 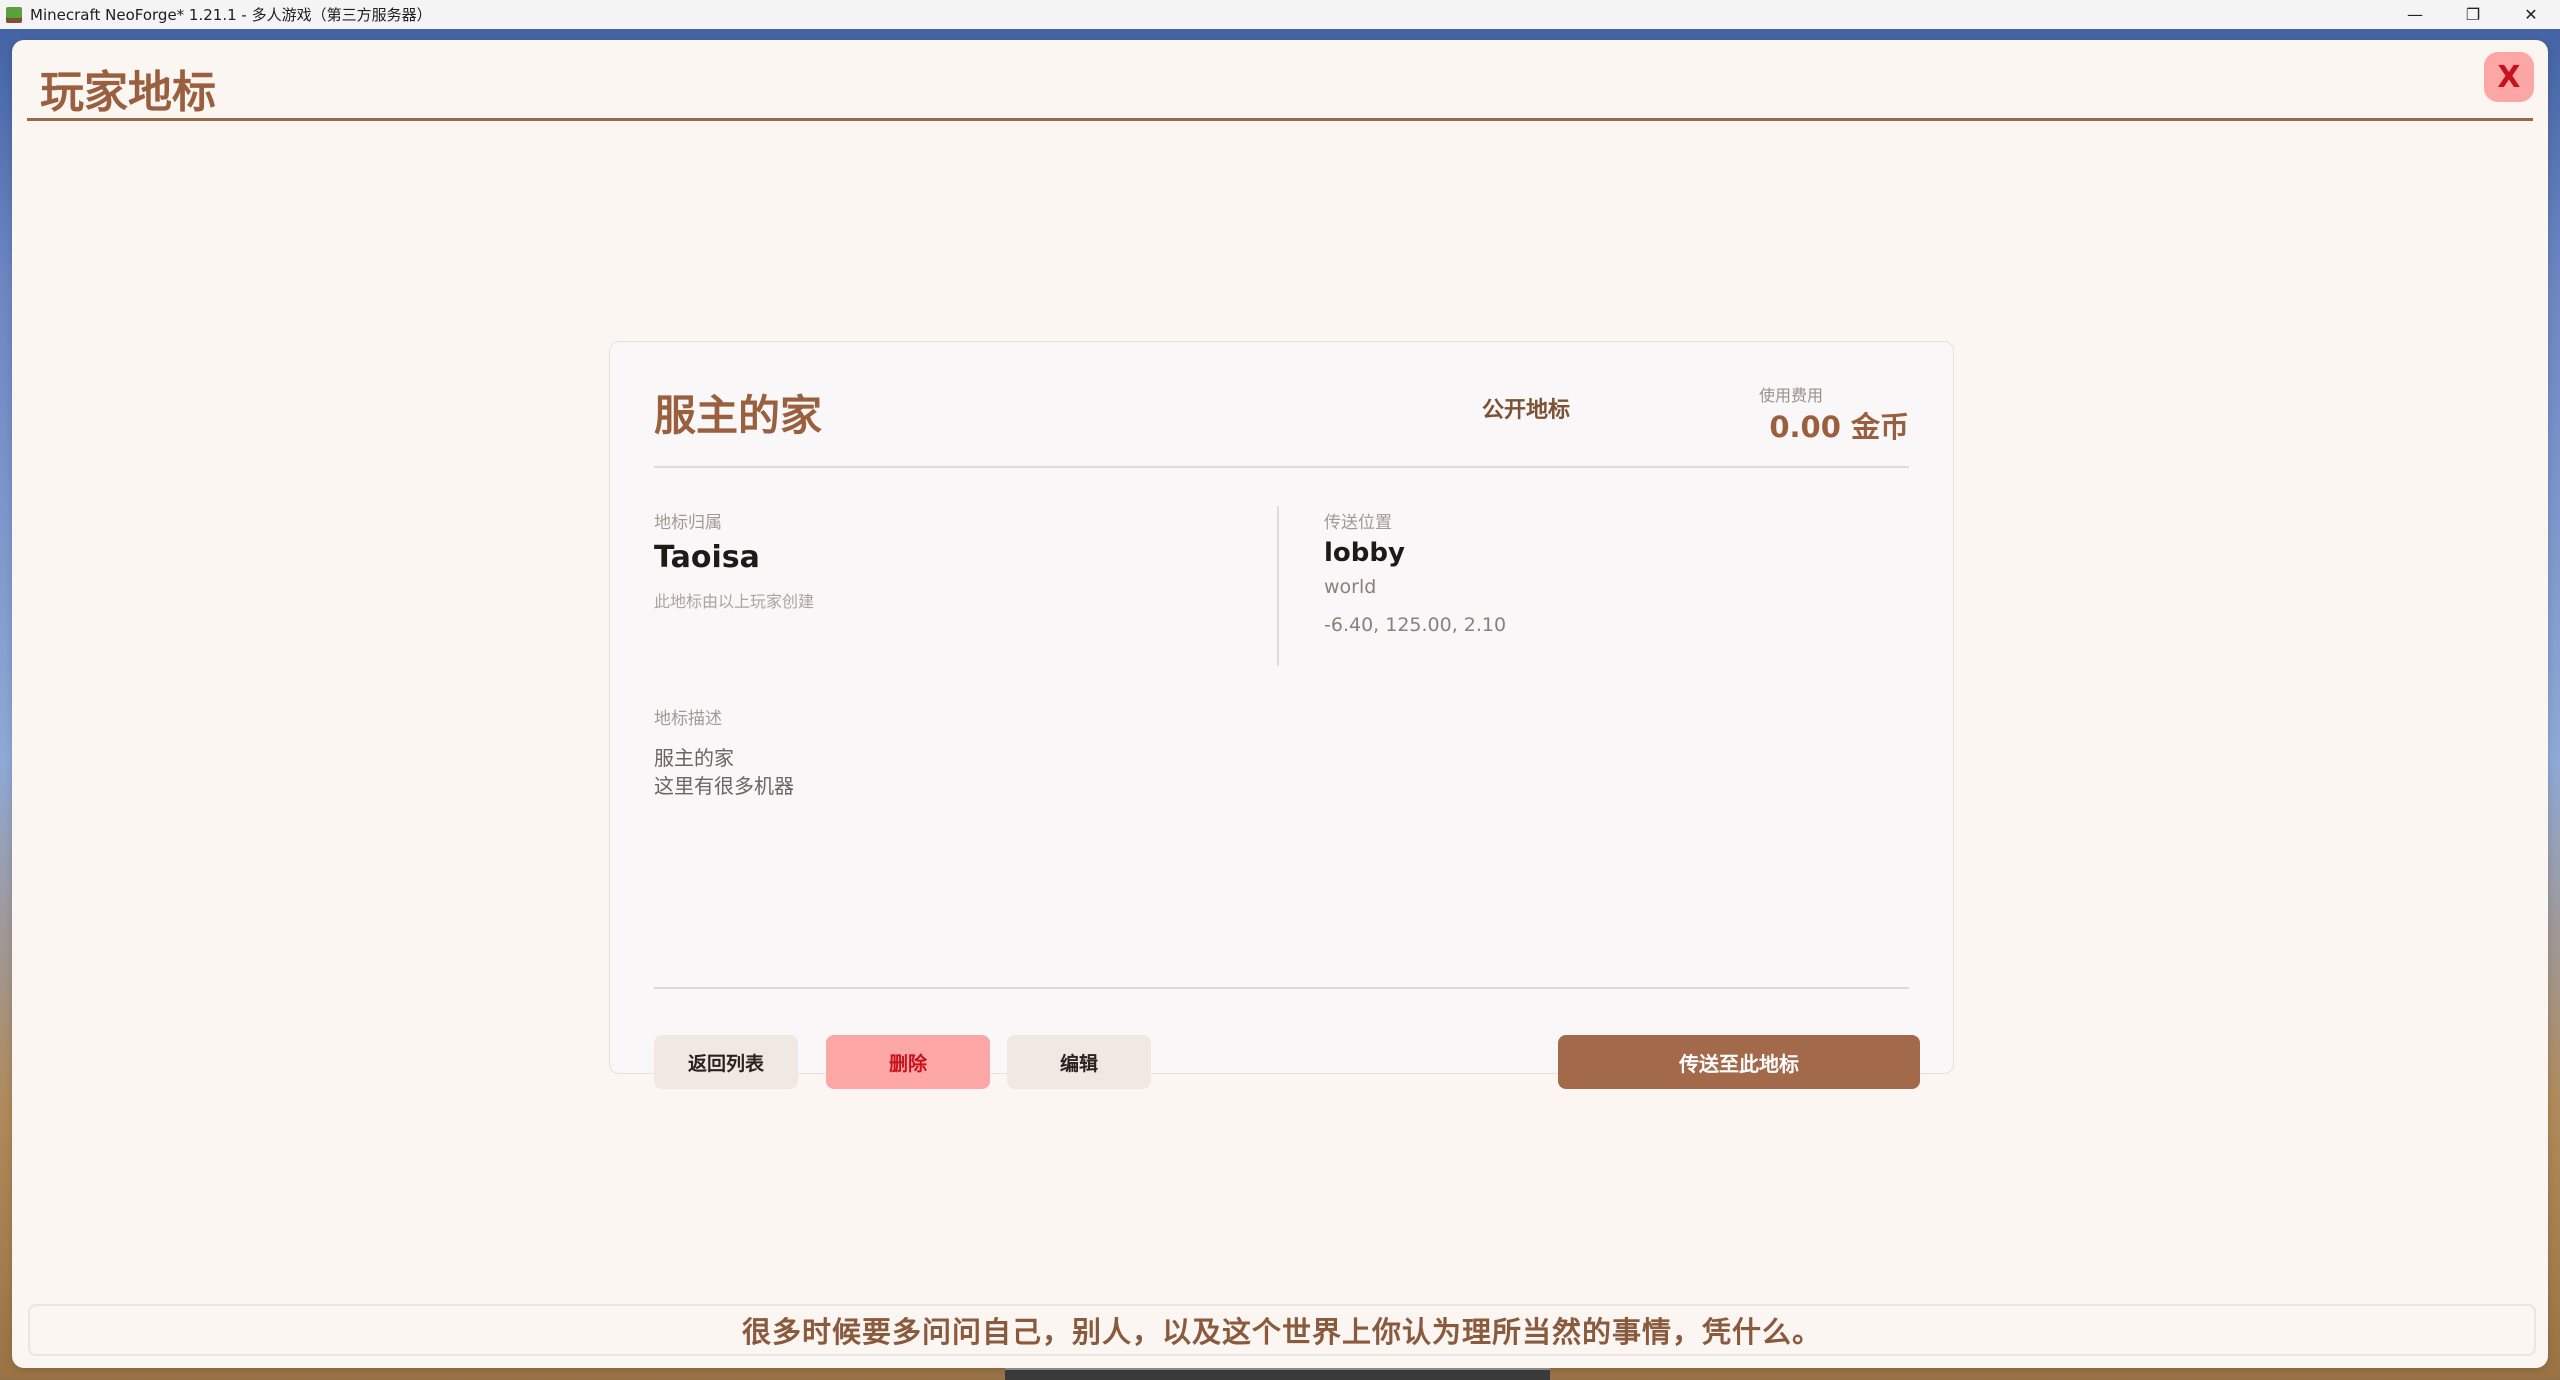 I want to click on fee-label: 使用费用, so click(x=1790, y=395).